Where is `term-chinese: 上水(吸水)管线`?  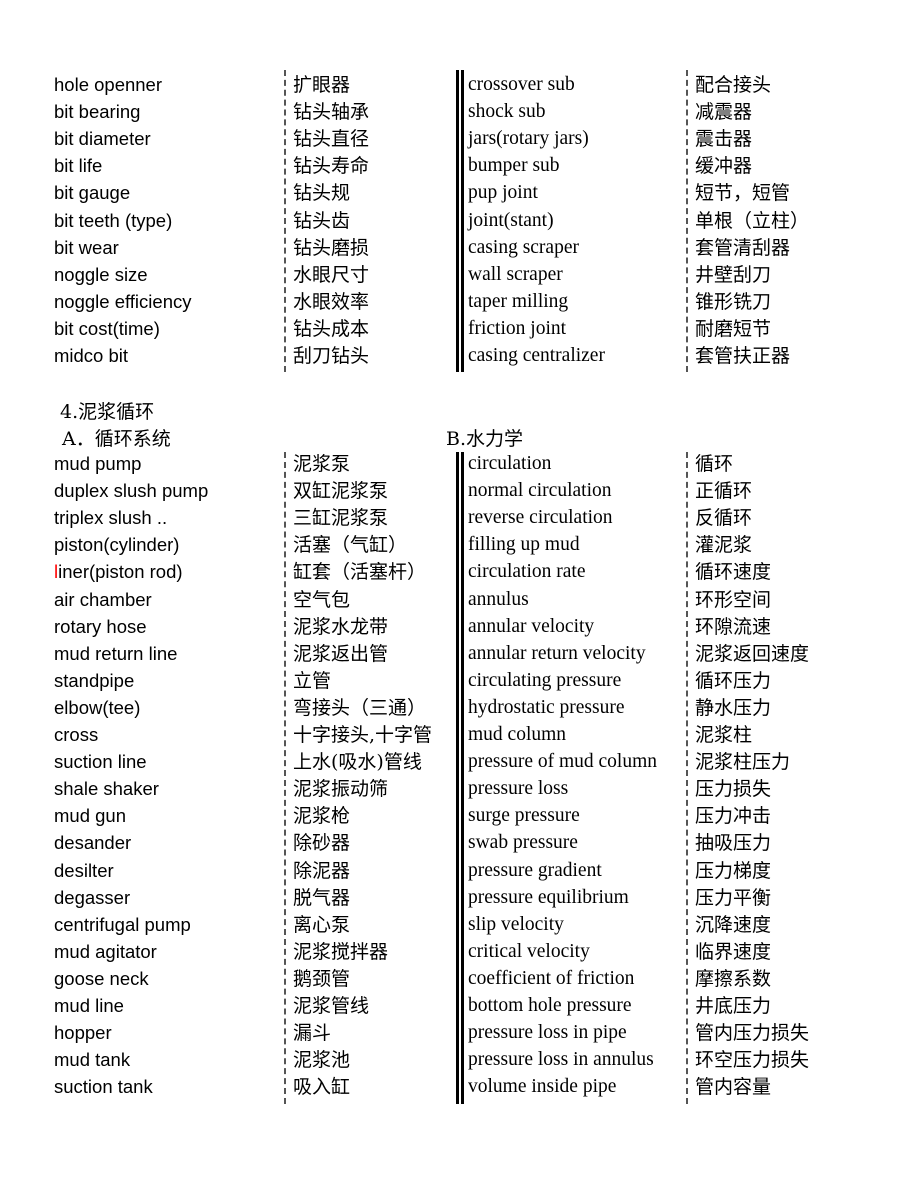
term-chinese: 上水(吸水)管线 is located at coordinates (357, 762).